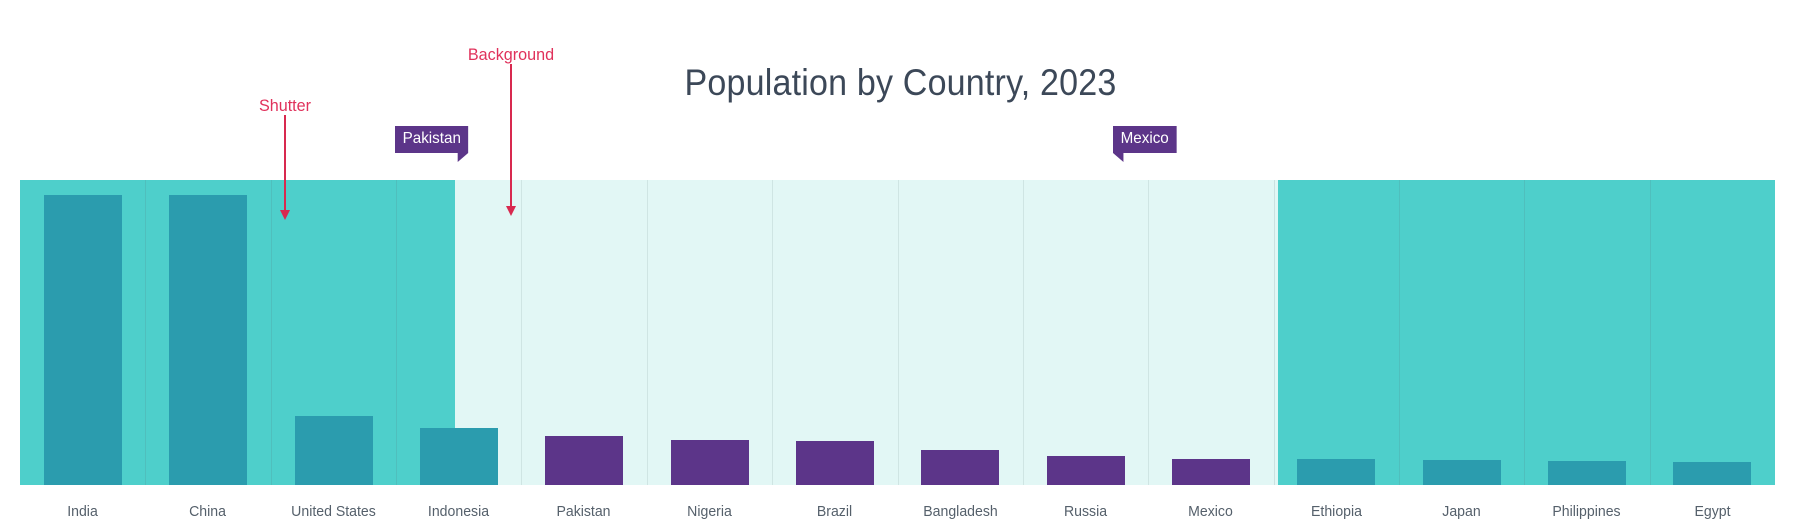 The image size is (1801, 529). I want to click on annotation-shutter-line, so click(285, 164).